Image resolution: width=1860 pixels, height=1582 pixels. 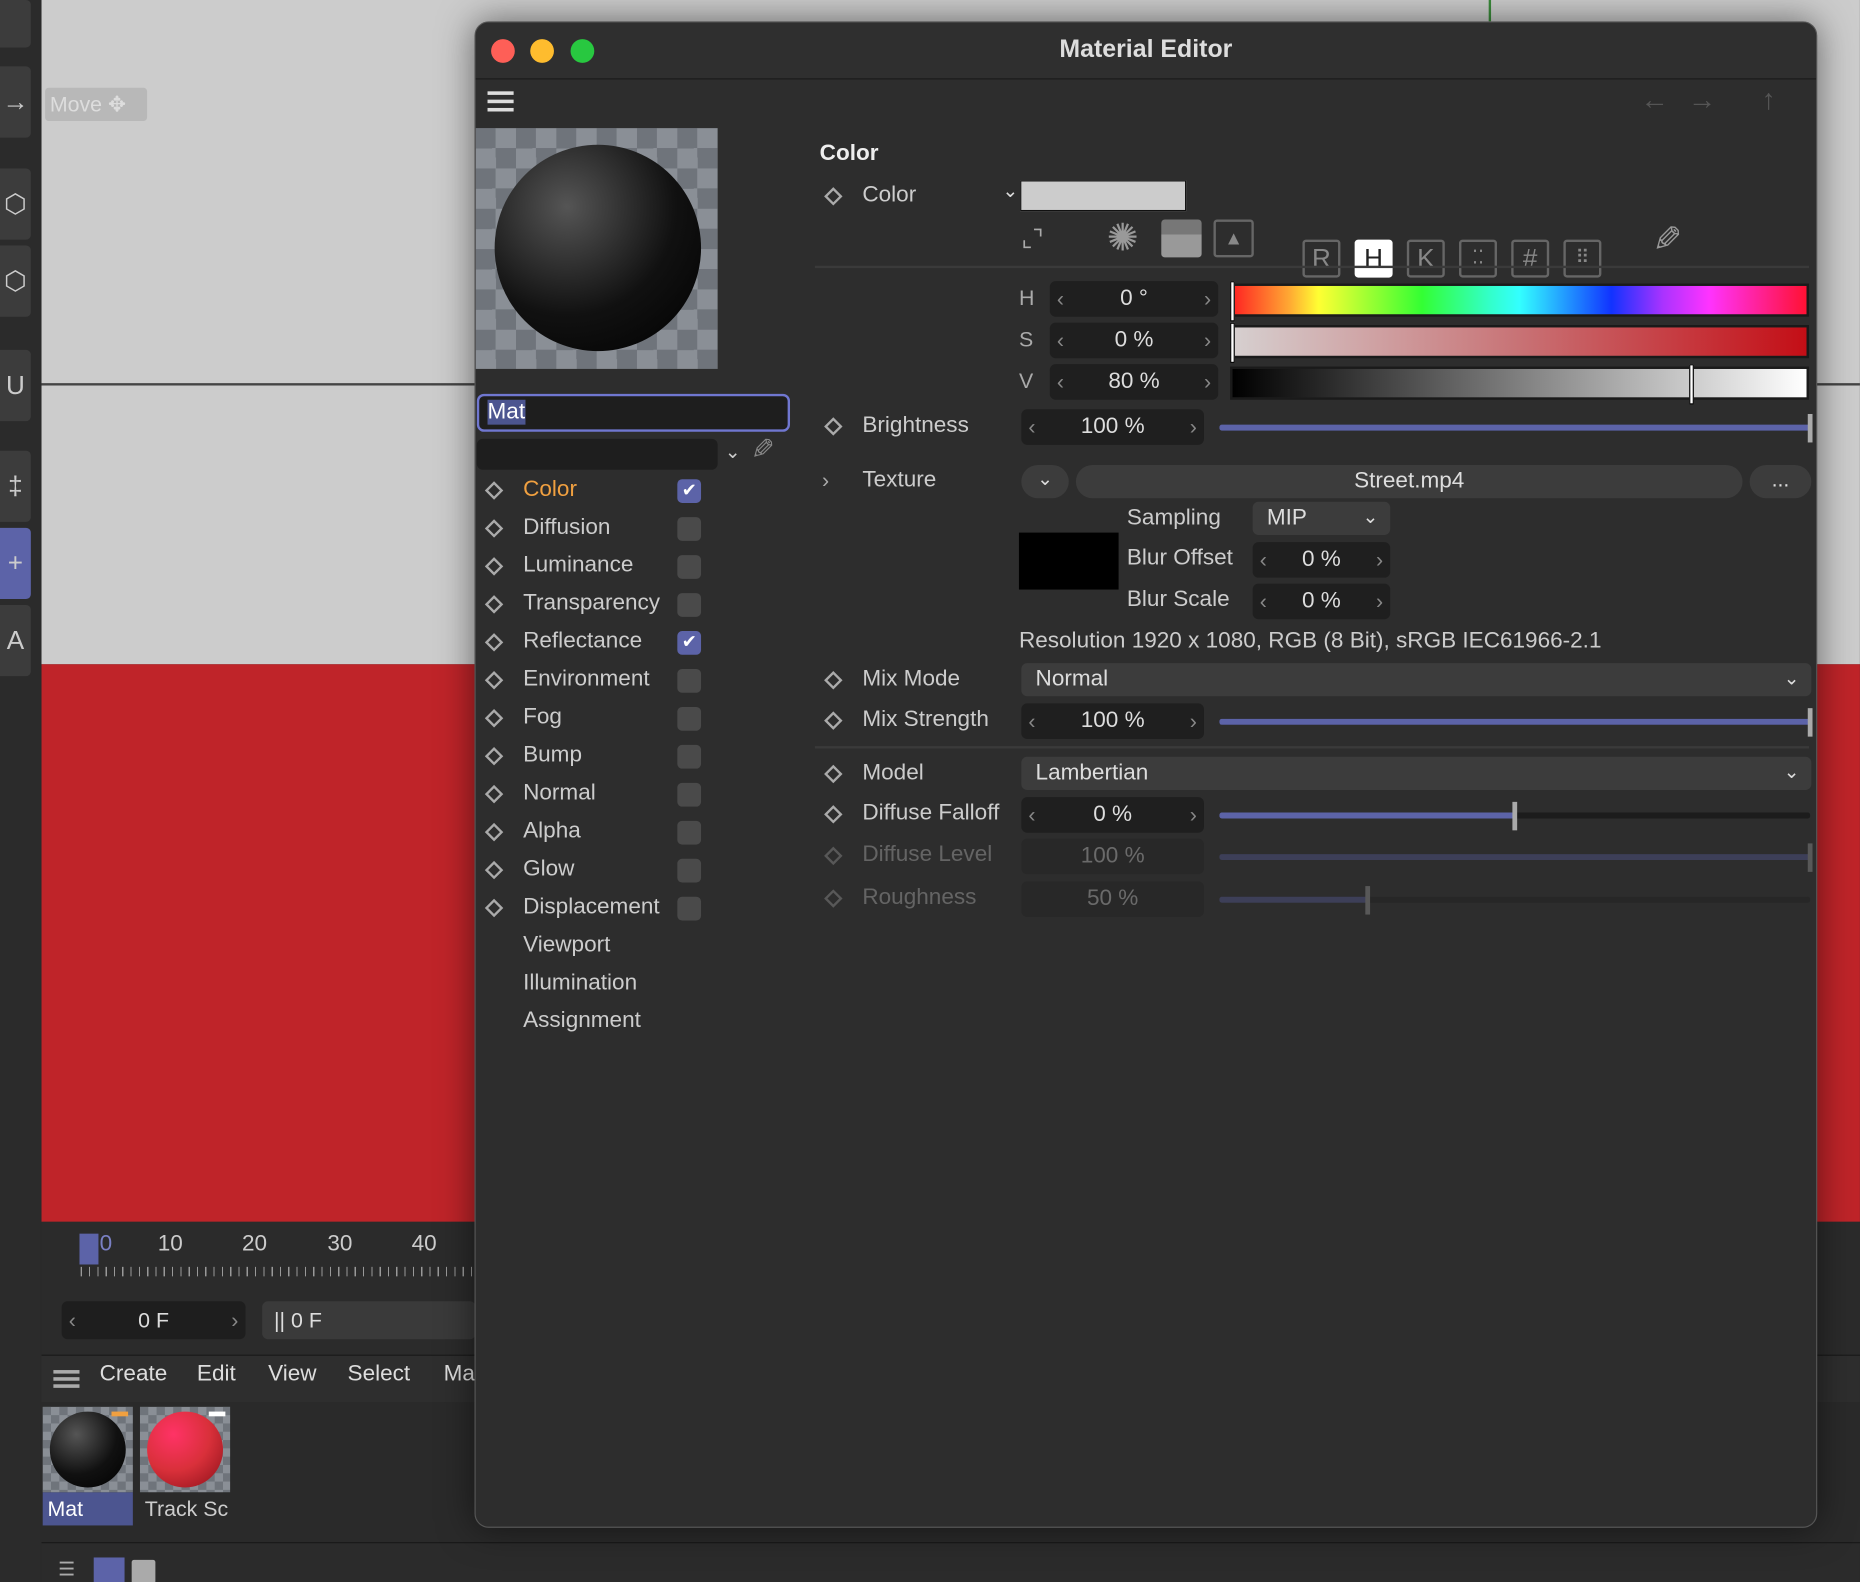 What do you see at coordinates (1103, 196) in the screenshot?
I see `color-swatch` at bounding box center [1103, 196].